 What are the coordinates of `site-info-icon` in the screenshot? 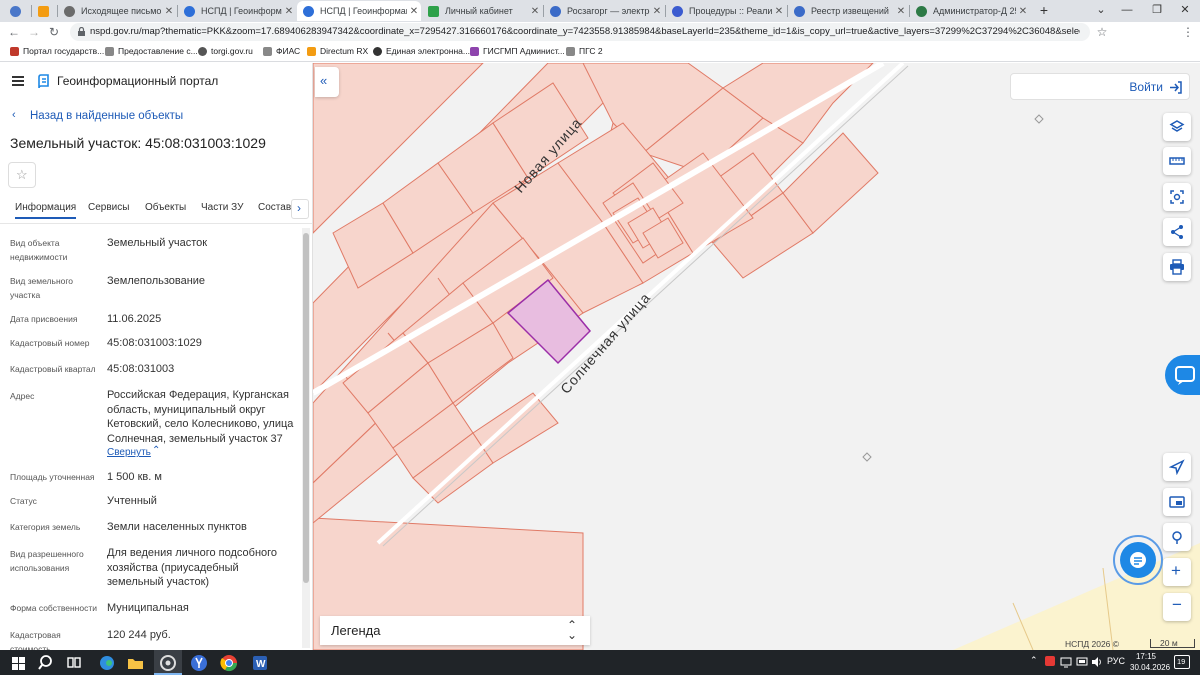 It's located at (81, 32).